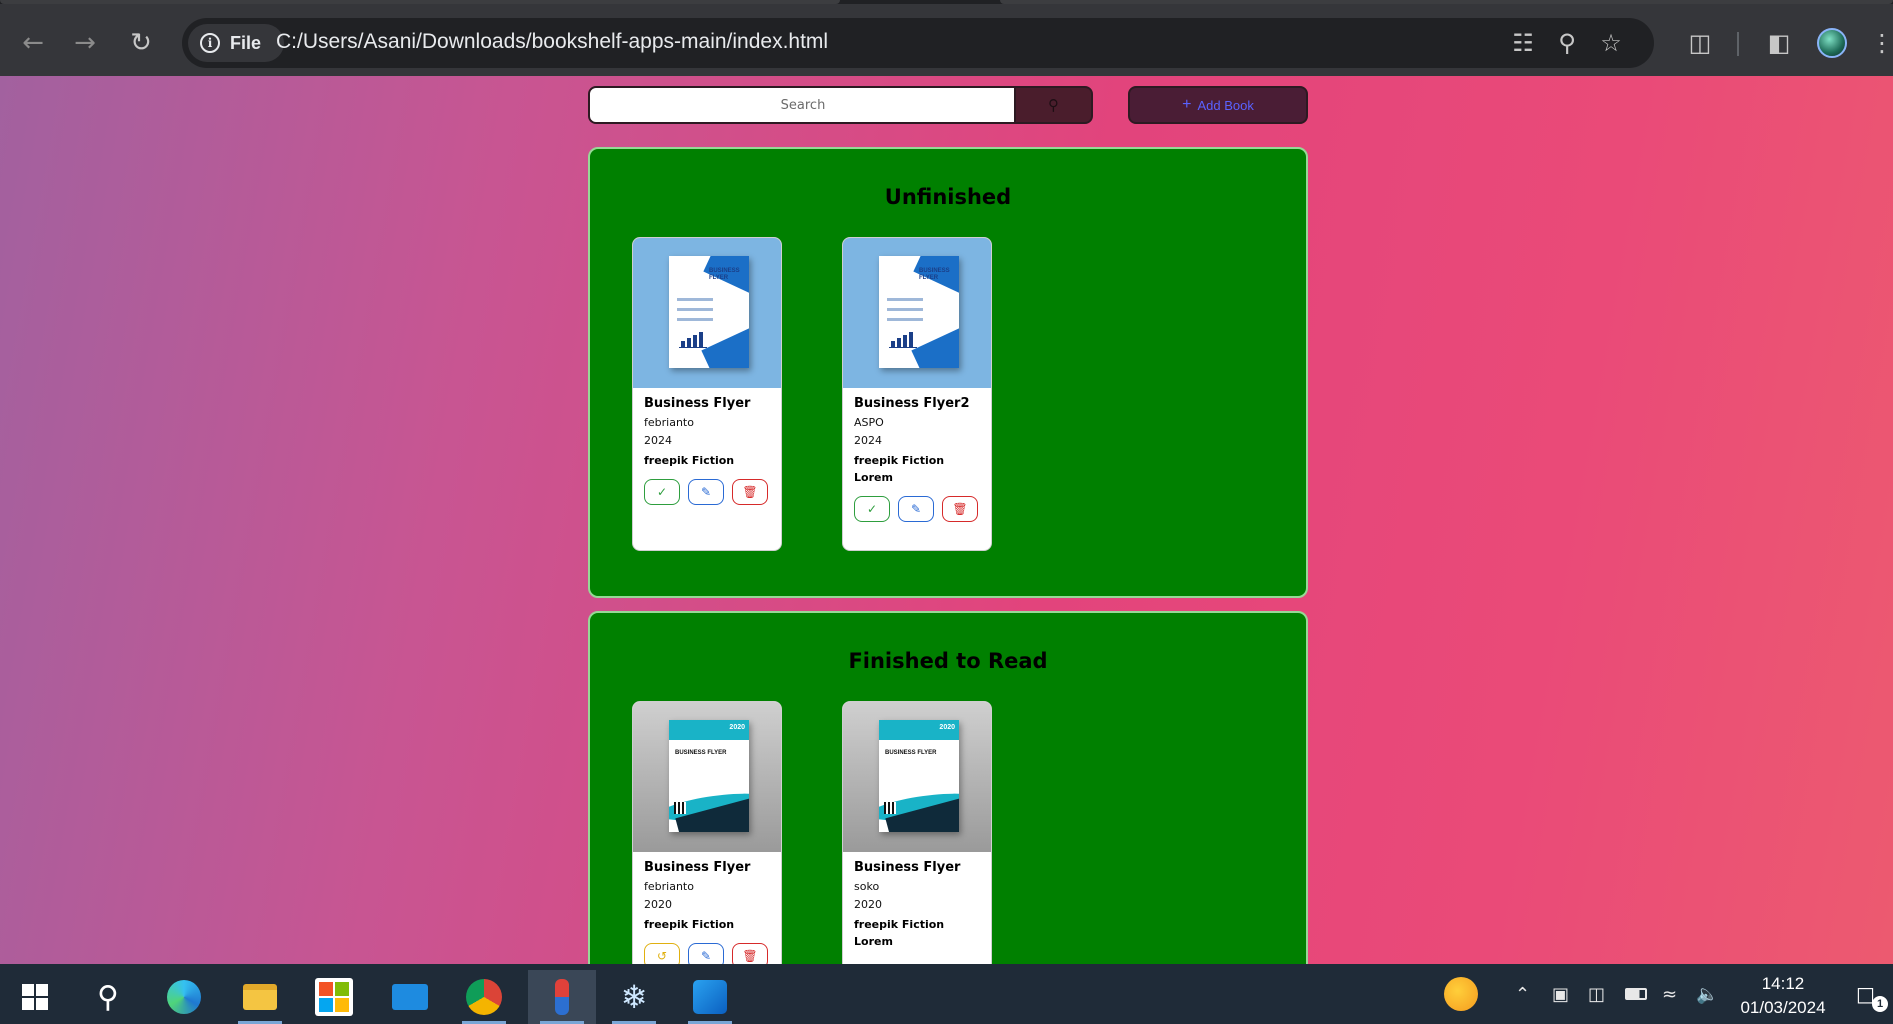 This screenshot has height=1024, width=1893. Describe the element at coordinates (917, 313) in the screenshot. I see `book-cover-image: BUSINESS FLYER` at that location.